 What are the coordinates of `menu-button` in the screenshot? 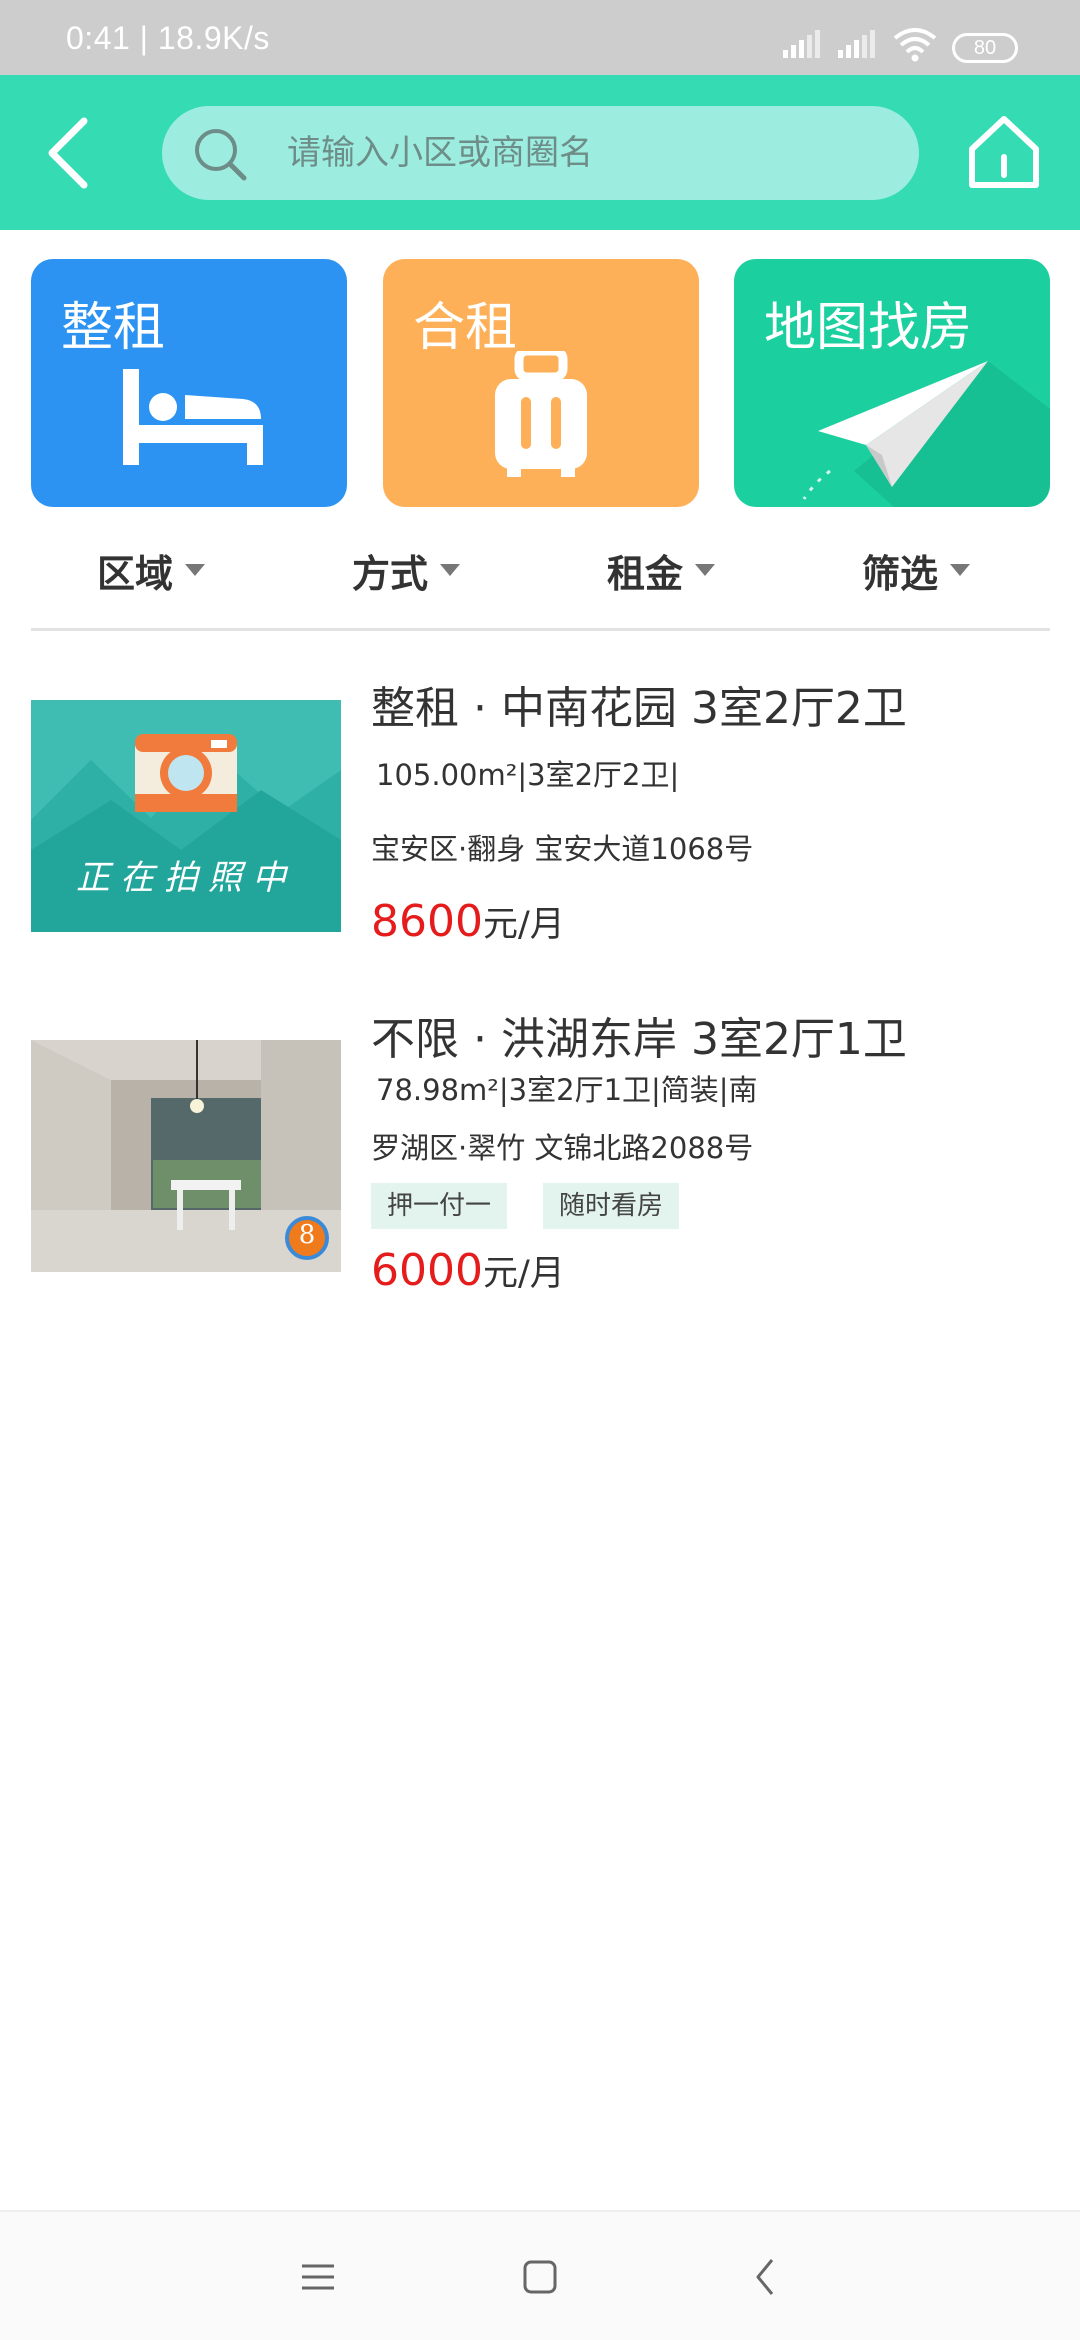 It's located at (318, 2277).